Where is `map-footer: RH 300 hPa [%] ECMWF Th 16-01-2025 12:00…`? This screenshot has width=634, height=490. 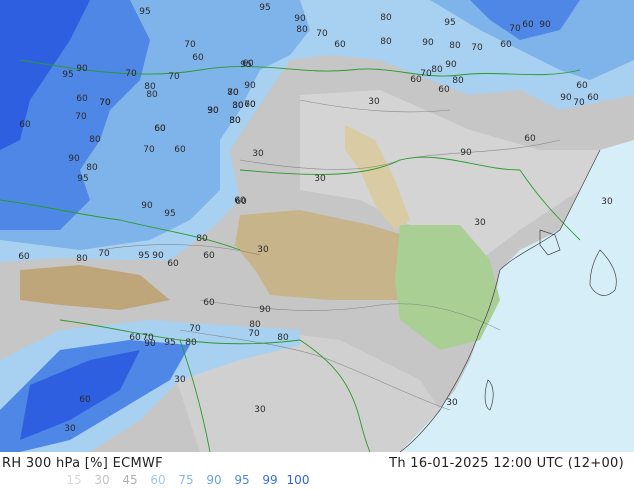
map-footer: RH 300 hPa [%] ECMWF Th 16-01-2025 12:00… is located at coordinates (317, 471).